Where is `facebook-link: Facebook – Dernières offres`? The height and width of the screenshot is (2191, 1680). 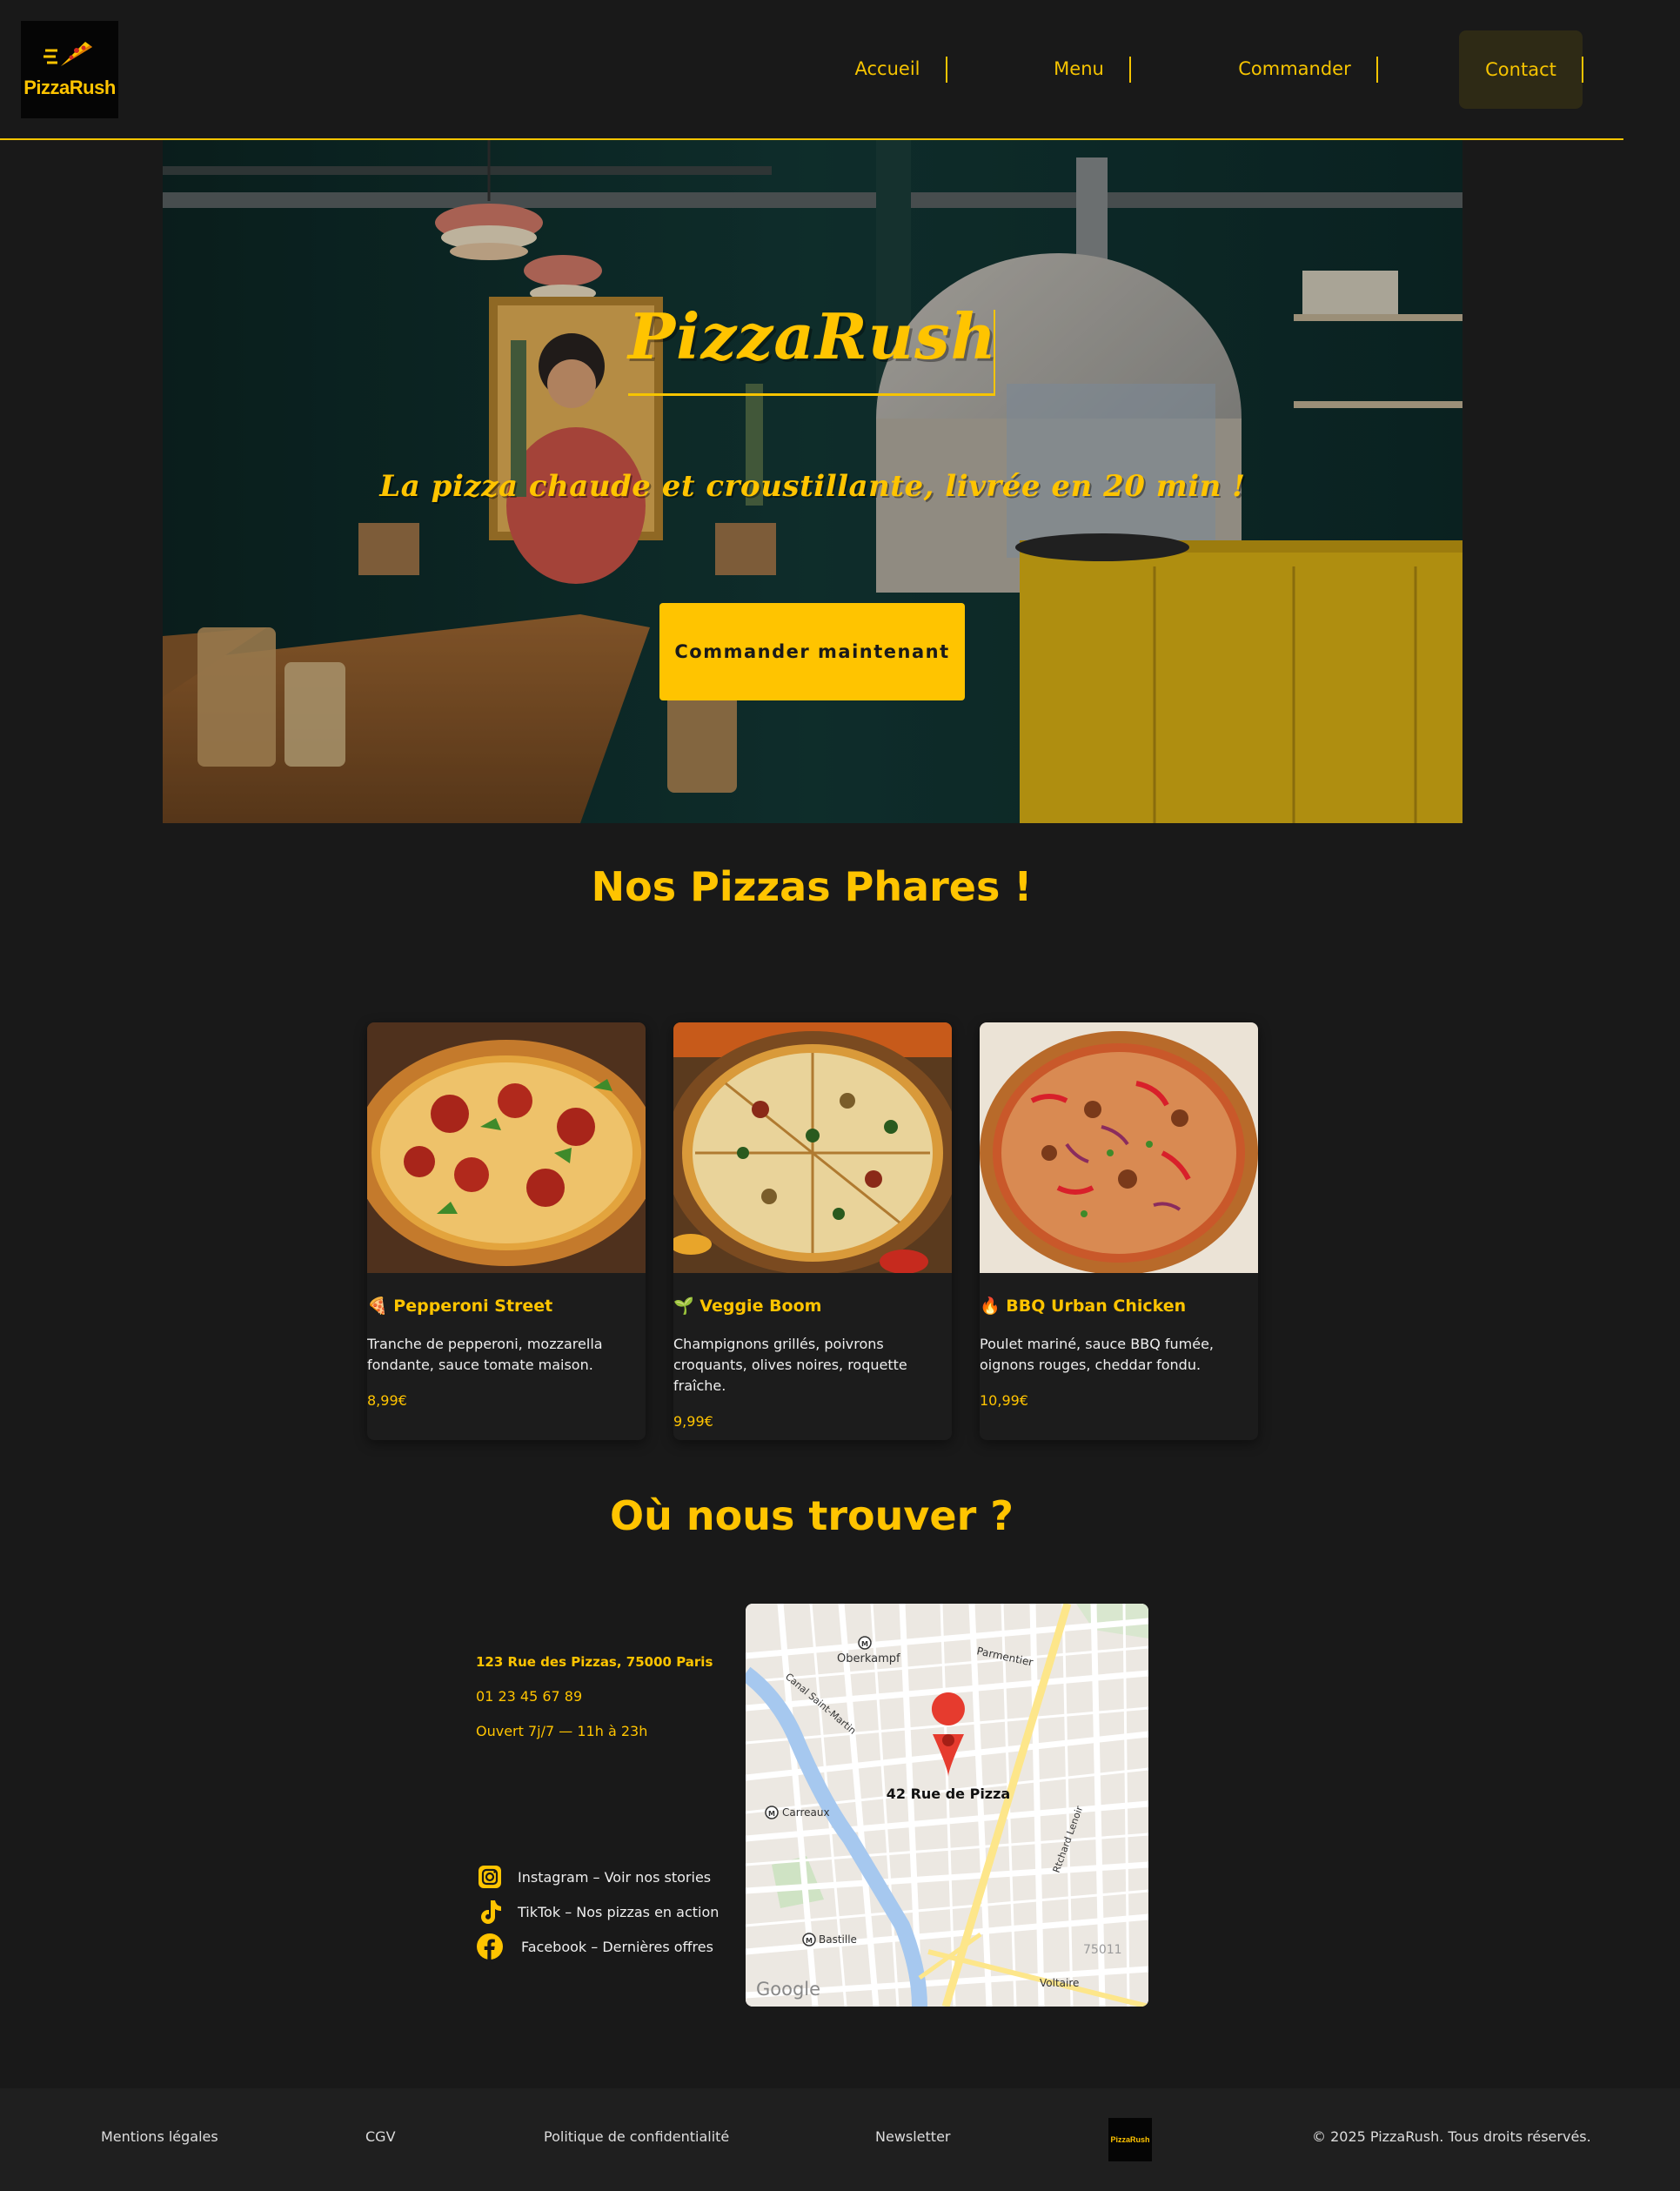 facebook-link: Facebook – Dernières offres is located at coordinates (594, 1946).